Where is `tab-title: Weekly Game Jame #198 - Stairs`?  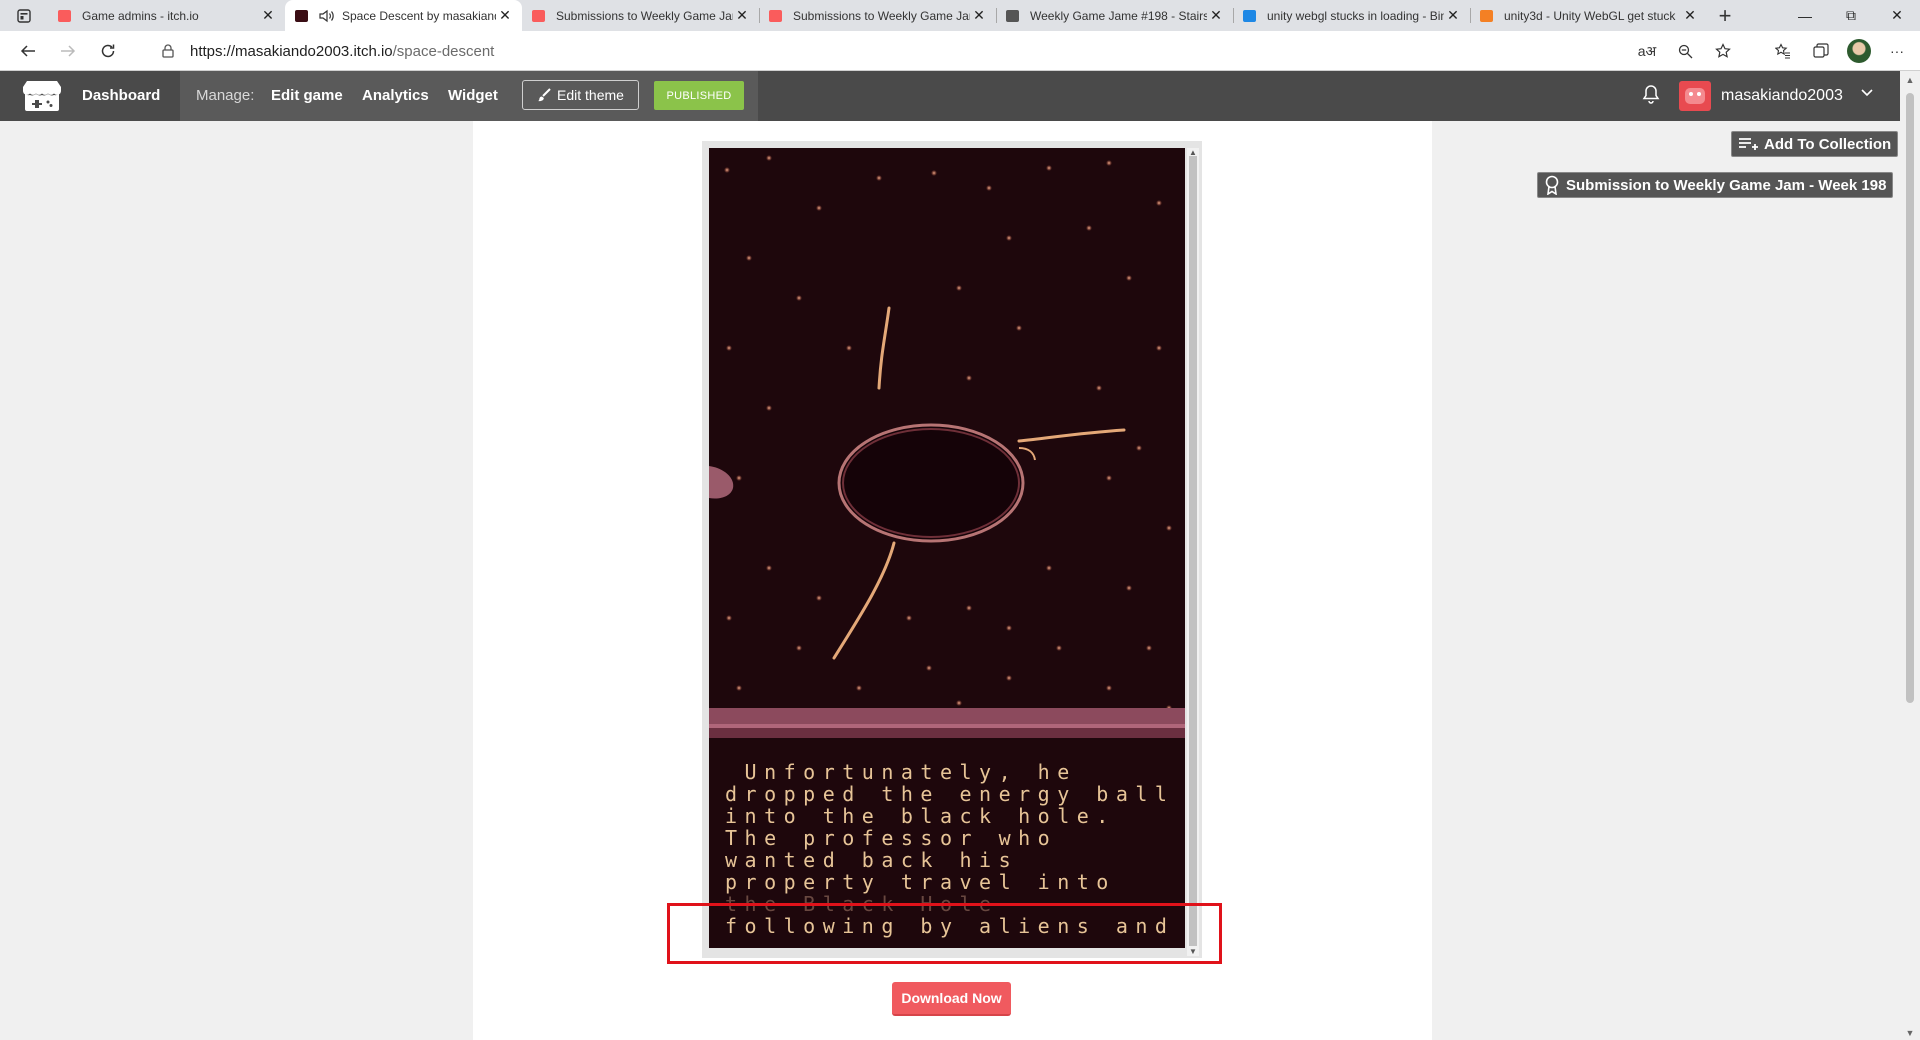 tab-title: Weekly Game Jame #198 - Stairs is located at coordinates (1118, 15).